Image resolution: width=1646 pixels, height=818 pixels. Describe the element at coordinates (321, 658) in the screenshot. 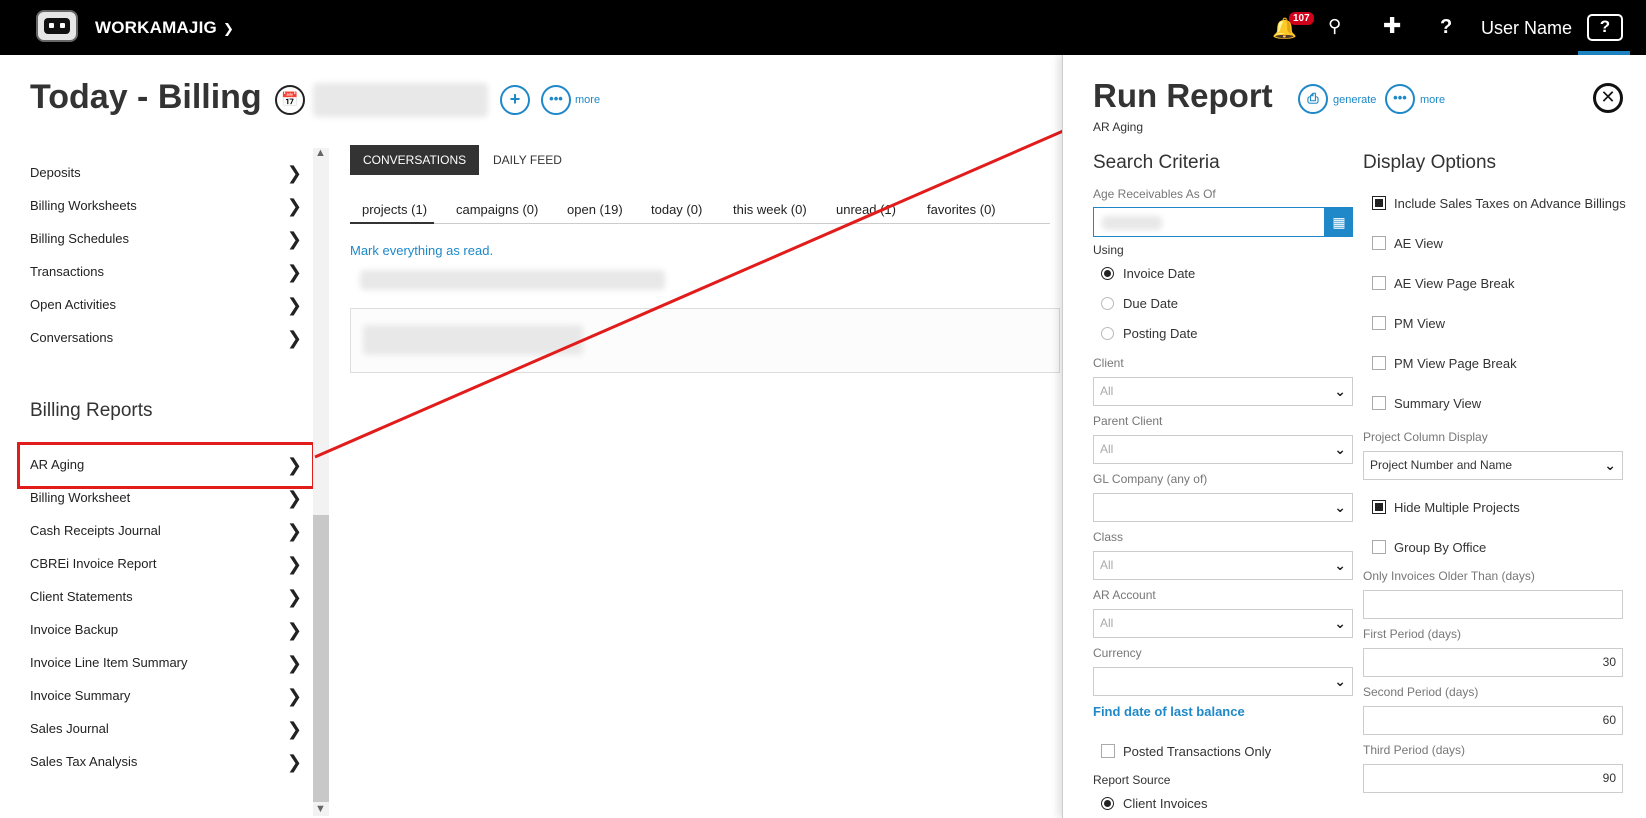

I see `sidebar-scroll-thumb` at that location.